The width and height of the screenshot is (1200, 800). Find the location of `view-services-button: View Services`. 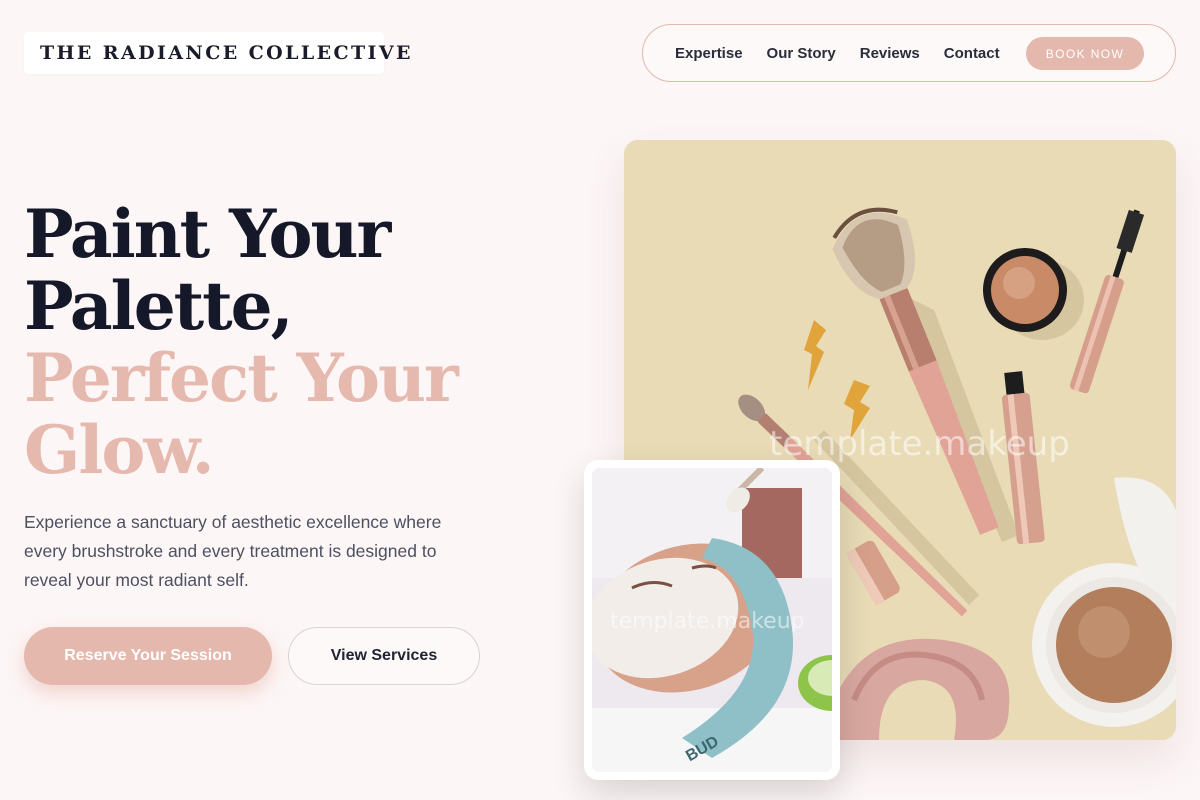

view-services-button: View Services is located at coordinates (384, 656).